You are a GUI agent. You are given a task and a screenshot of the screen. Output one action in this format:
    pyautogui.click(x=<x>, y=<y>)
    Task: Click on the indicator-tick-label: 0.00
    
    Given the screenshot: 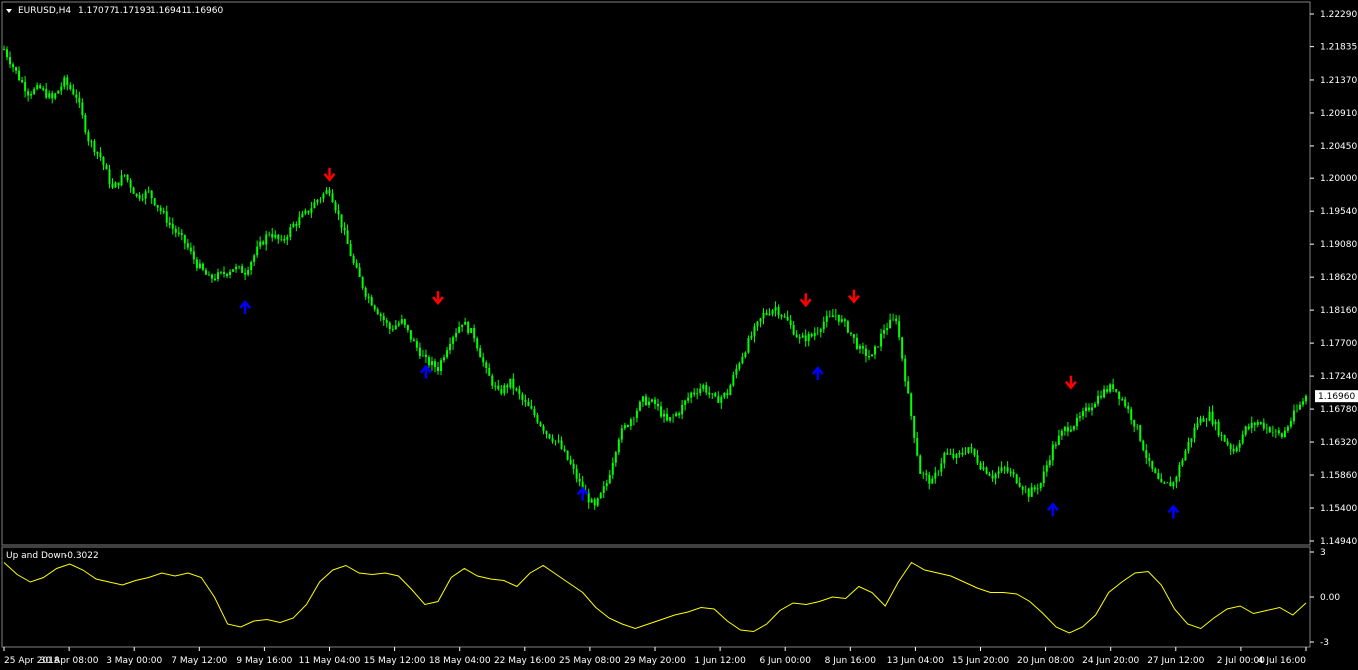 What is the action you would take?
    pyautogui.click(x=1330, y=598)
    